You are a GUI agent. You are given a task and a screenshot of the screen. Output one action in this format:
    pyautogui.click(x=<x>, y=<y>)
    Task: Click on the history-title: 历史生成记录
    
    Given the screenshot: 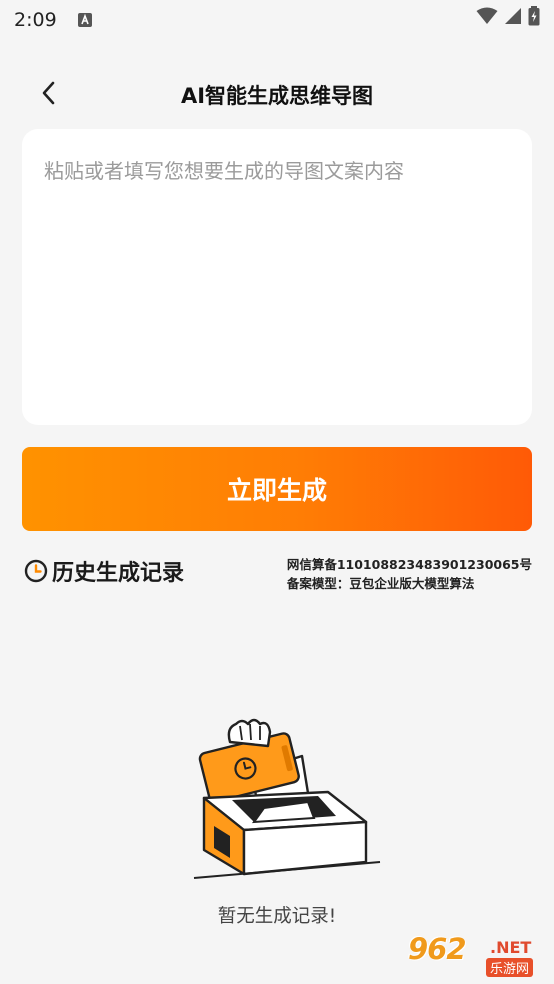 What is the action you would take?
    pyautogui.click(x=118, y=573)
    